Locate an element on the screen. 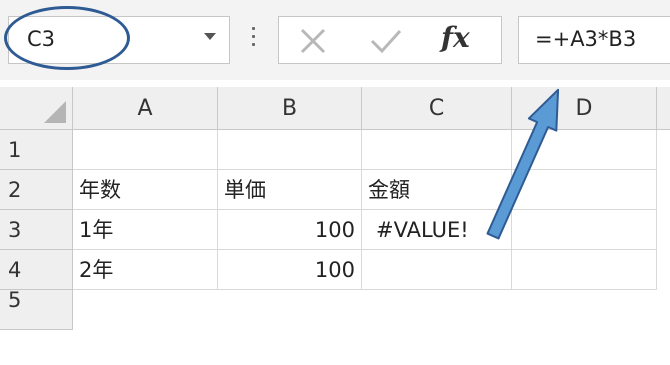  cell-c2: 金額 is located at coordinates (437, 190).